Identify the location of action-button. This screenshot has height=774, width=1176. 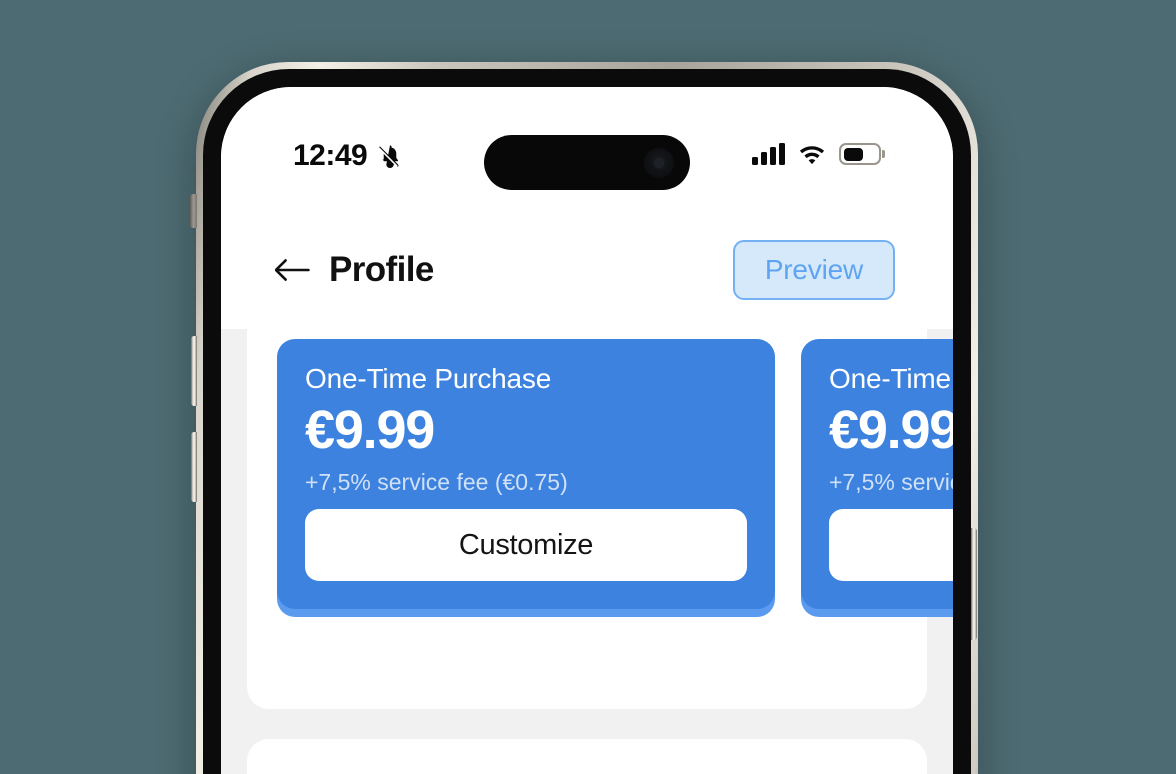
(193, 211).